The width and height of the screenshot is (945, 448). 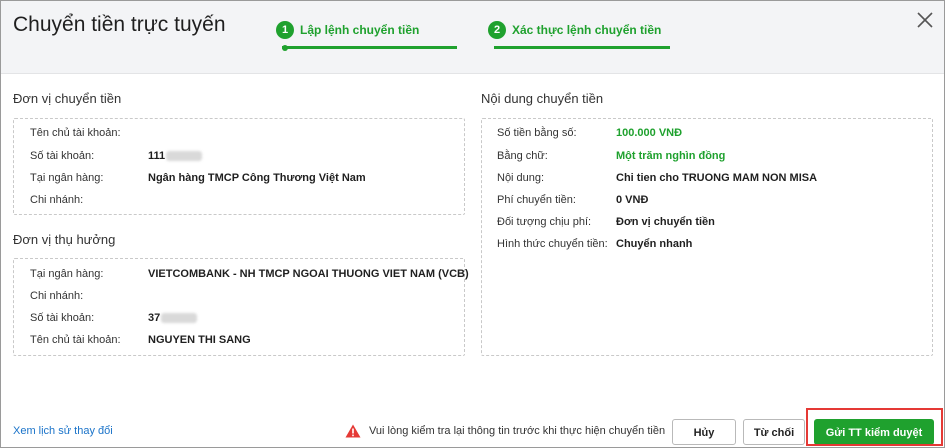 I want to click on highlight-box, so click(x=874, y=427).